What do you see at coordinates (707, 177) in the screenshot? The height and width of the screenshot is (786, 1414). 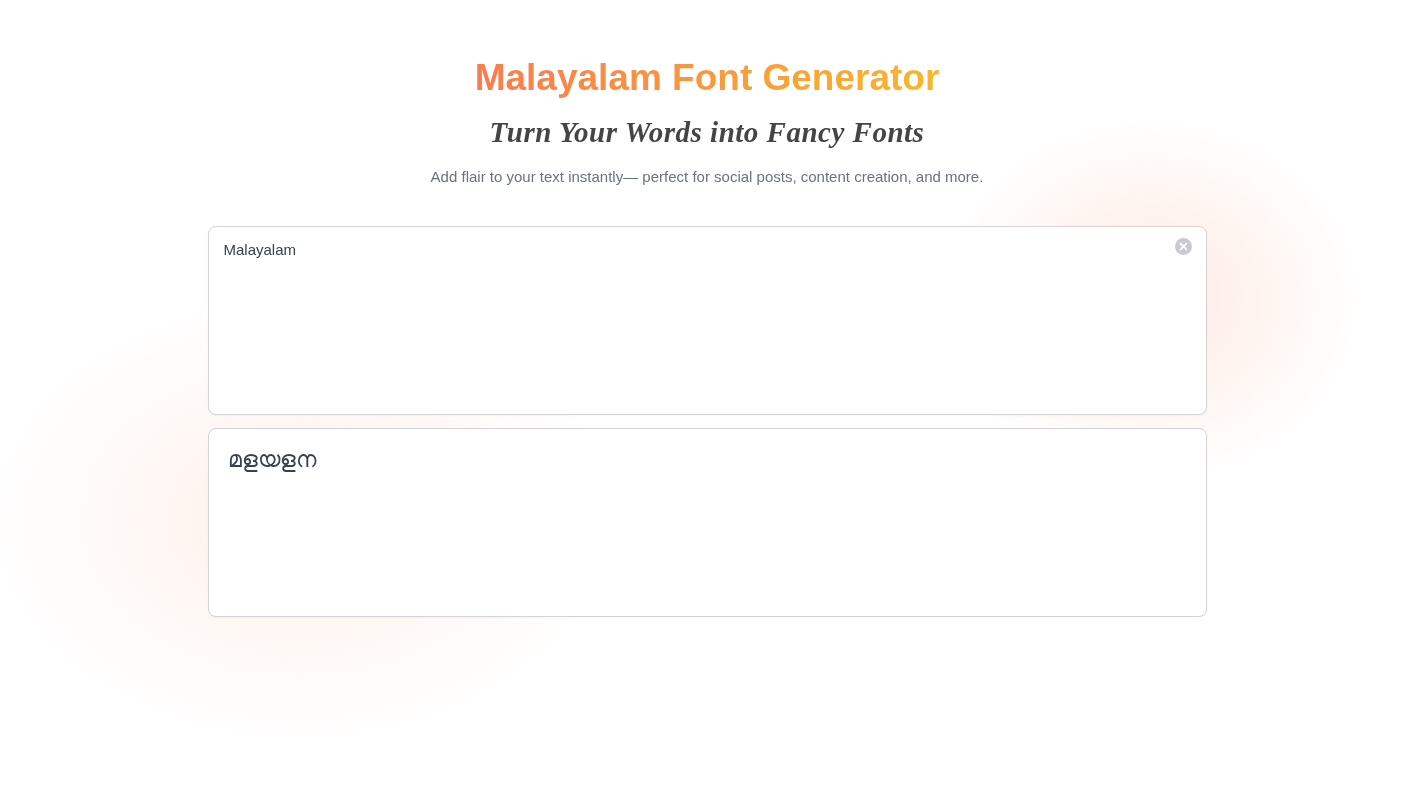 I see `page-description: Add flair to your text instantly— perfect for social posts, content creation, and more.` at bounding box center [707, 177].